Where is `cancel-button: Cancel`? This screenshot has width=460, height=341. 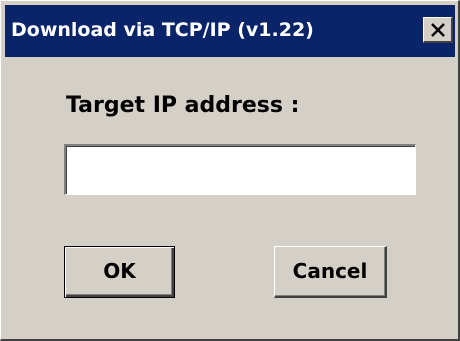
cancel-button: Cancel is located at coordinates (330, 272).